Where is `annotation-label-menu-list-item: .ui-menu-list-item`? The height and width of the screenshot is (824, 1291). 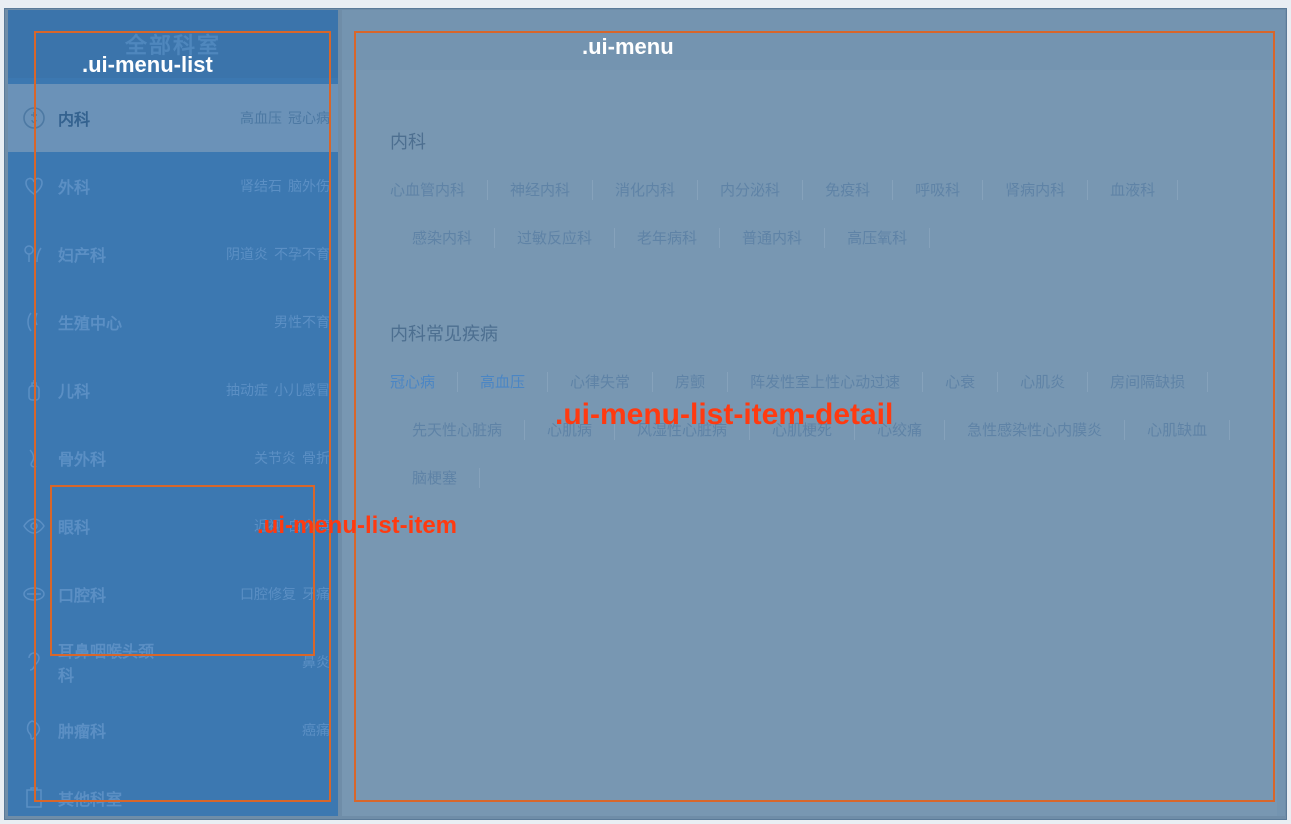 annotation-label-menu-list-item: .ui-menu-list-item is located at coordinates (357, 525).